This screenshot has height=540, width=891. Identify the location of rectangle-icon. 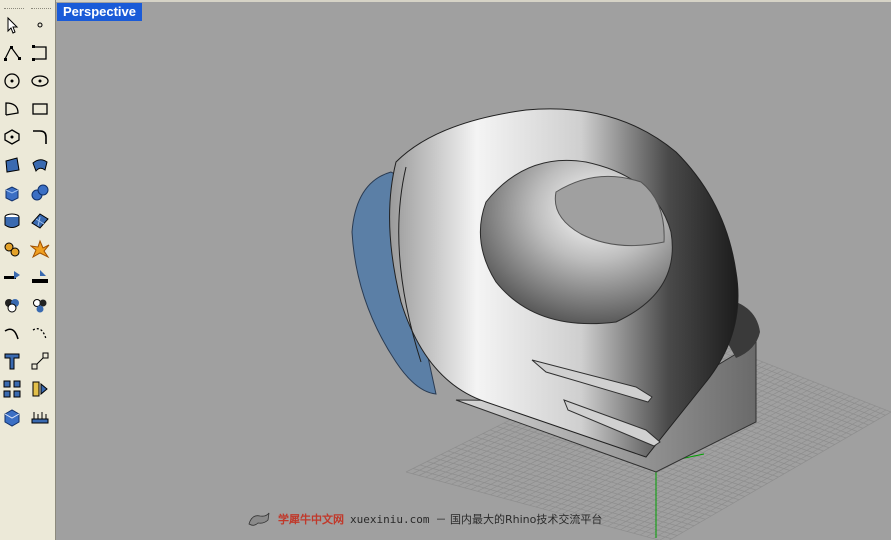
(40, 109).